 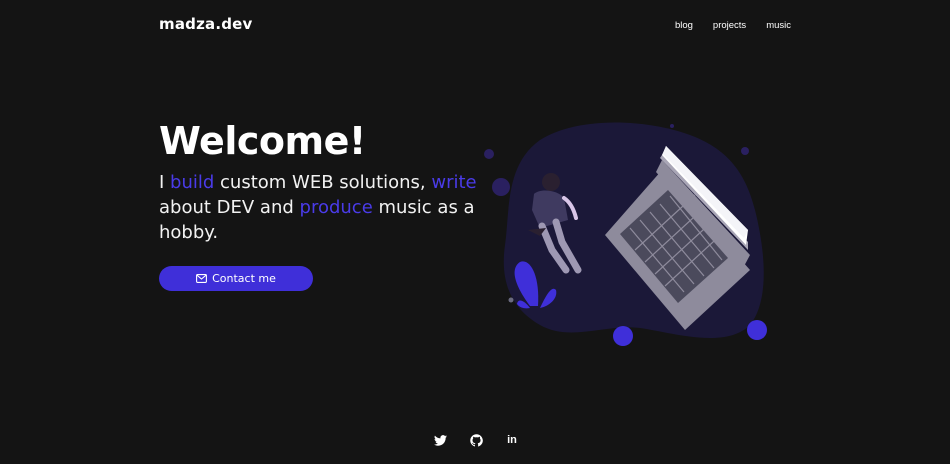 I want to click on social-links: in, so click(x=476, y=440).